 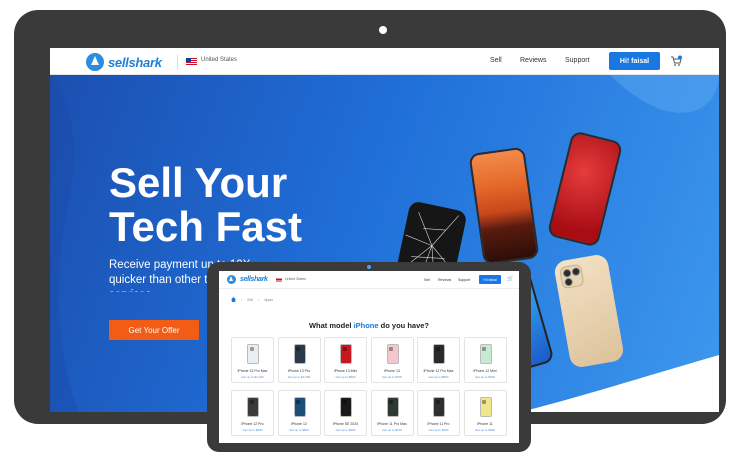 What do you see at coordinates (427, 280) in the screenshot?
I see `tablet-nav-sell: Sell` at bounding box center [427, 280].